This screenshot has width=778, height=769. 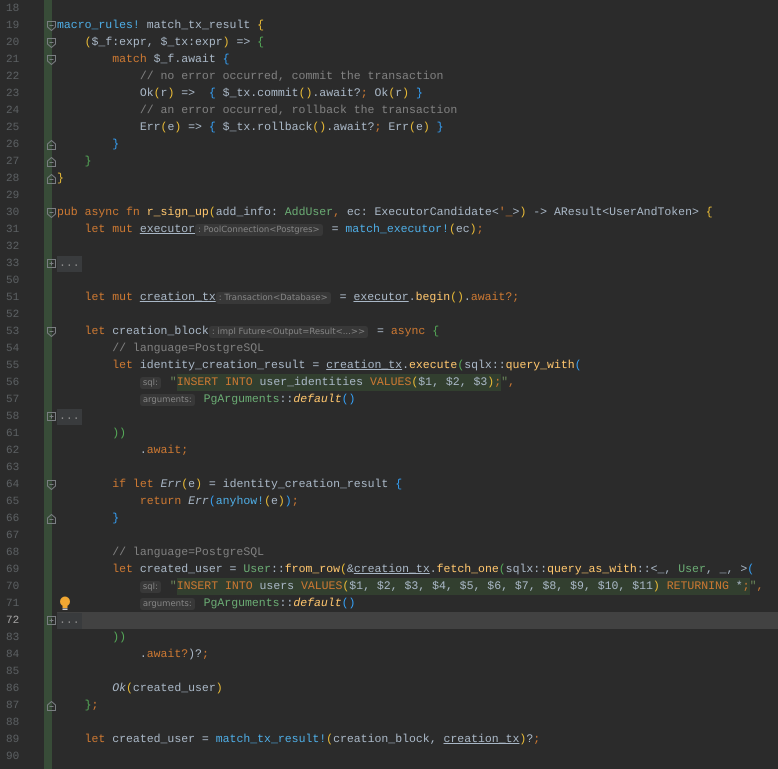 I want to click on sql-code: INSERT INTO users VALUES($1, $2, $3, $4, $5, $6, $7, $8, $9, $10, $11) RETURNING *;, so click(x=463, y=586).